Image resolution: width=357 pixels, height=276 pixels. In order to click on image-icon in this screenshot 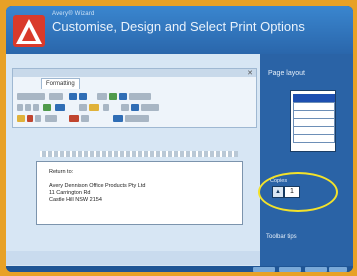, I will do `click(113, 96)`.